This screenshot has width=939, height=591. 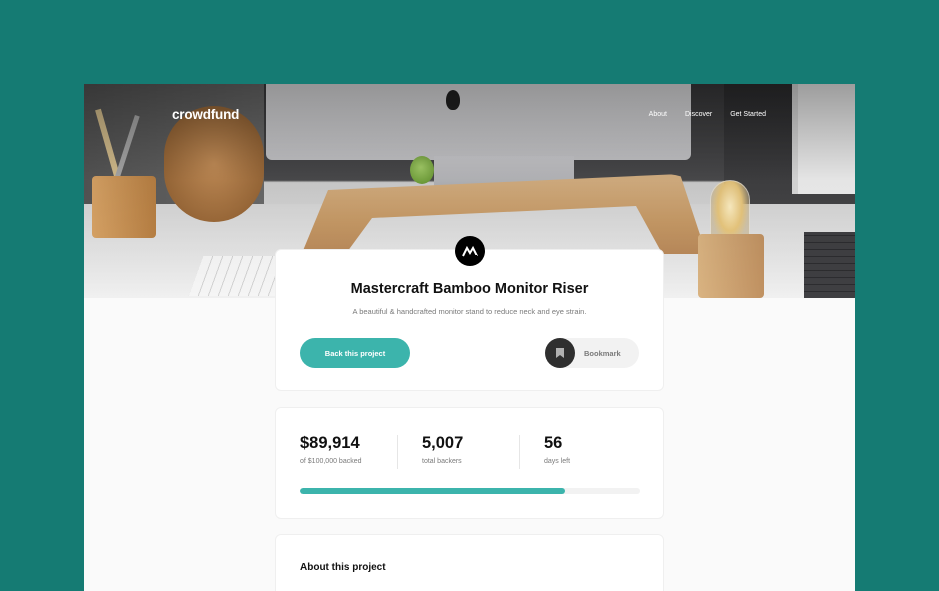 I want to click on about-card: About this project, so click(x=469, y=562).